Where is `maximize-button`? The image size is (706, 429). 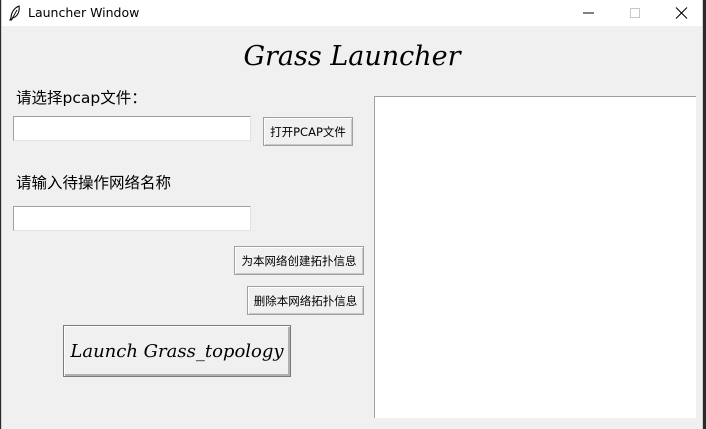 maximize-button is located at coordinates (635, 13).